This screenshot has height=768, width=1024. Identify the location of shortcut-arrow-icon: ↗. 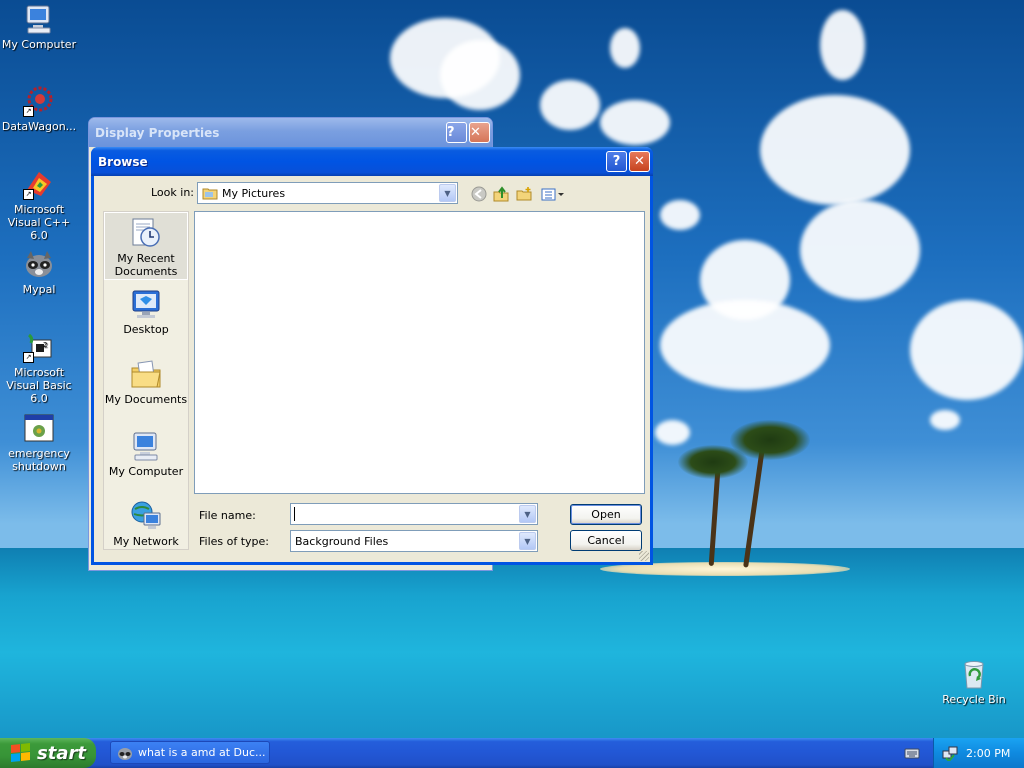
(28, 357).